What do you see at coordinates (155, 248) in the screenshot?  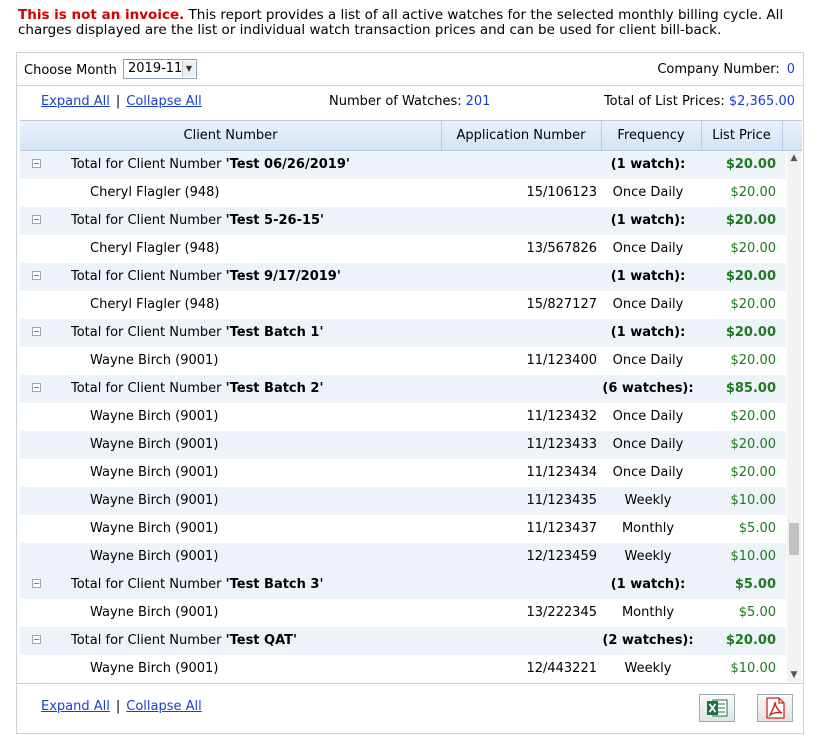 I see `row-client: Cheryl Flagler (948)` at bounding box center [155, 248].